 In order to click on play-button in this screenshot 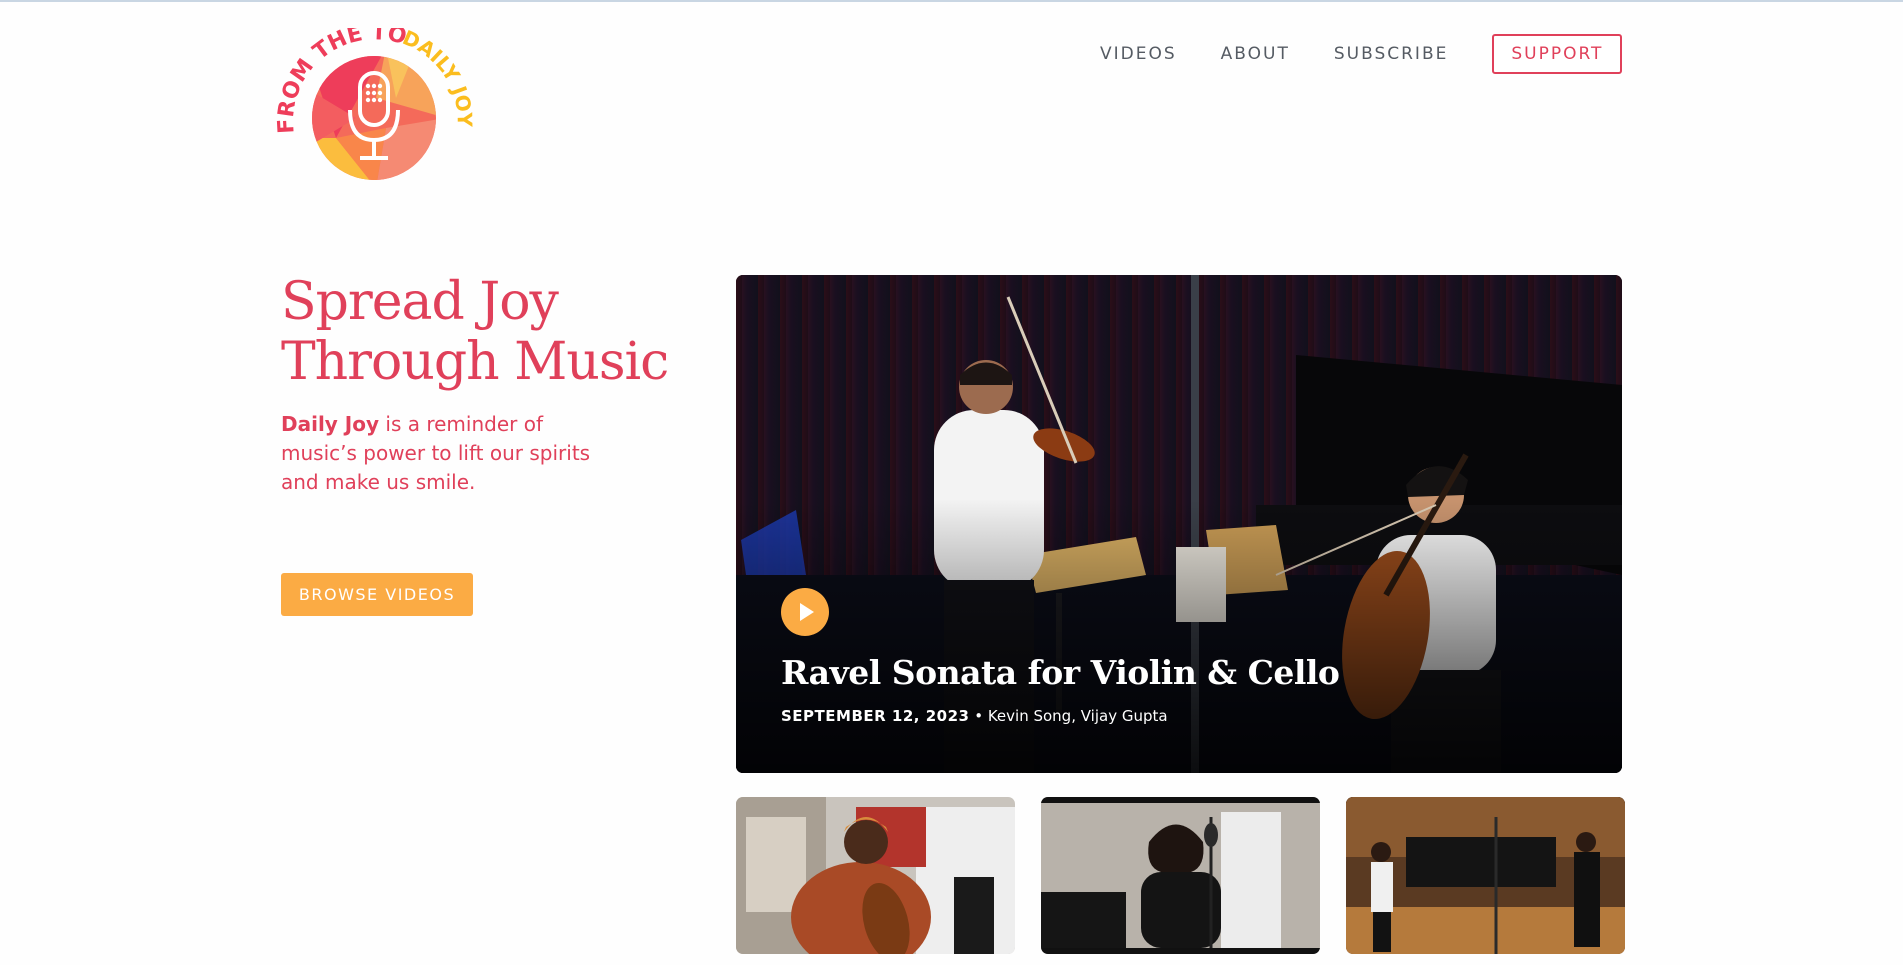, I will do `click(805, 612)`.